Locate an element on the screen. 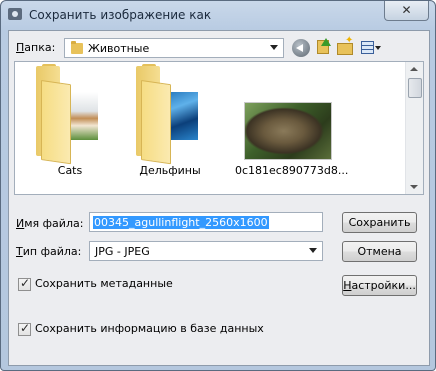 The height and width of the screenshot is (371, 436). list-item: Дельфины is located at coordinates (170, 128).